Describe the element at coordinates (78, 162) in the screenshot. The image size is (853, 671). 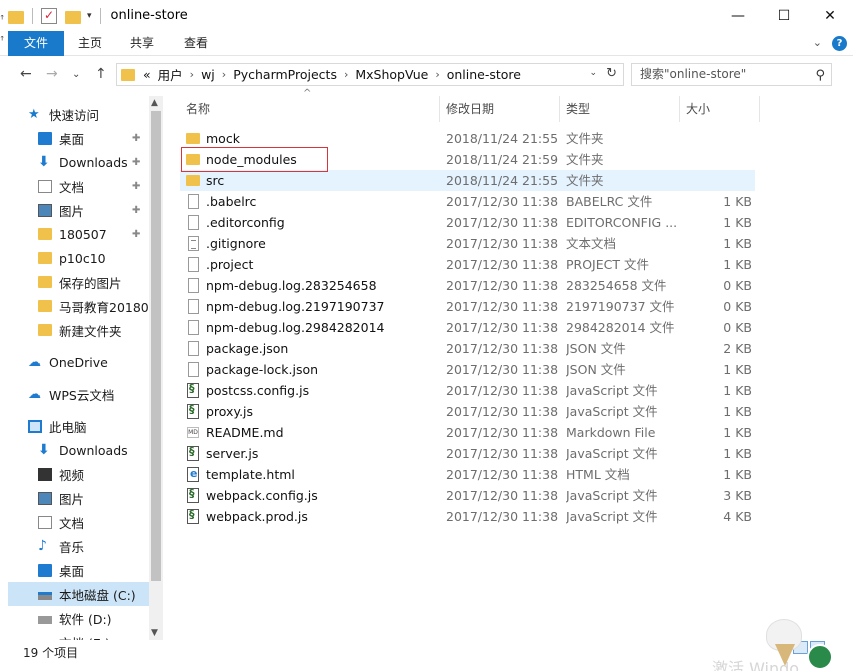
I see `sidebar-item: ⬇ Downloads ✚` at that location.